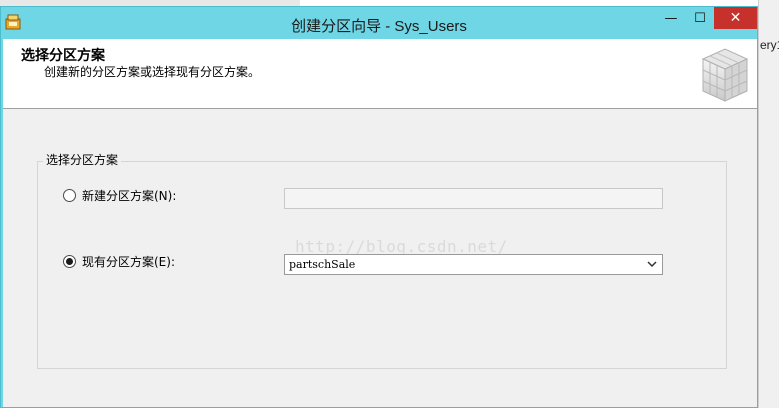 Image resolution: width=779 pixels, height=408 pixels. Describe the element at coordinates (652, 264) in the screenshot. I see `chevron-down-icon` at that location.